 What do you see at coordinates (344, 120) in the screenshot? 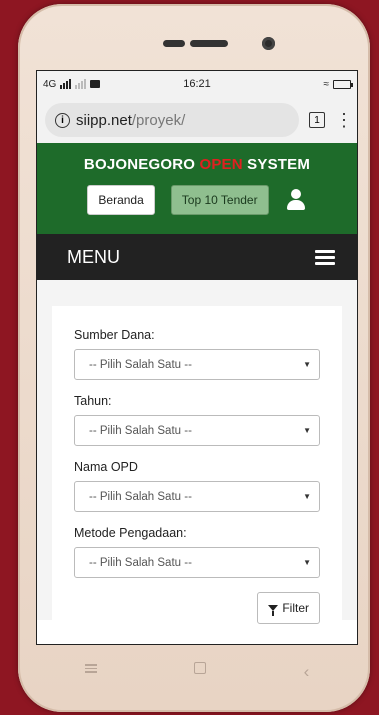
I see `more-options-icon: ⋮` at bounding box center [344, 120].